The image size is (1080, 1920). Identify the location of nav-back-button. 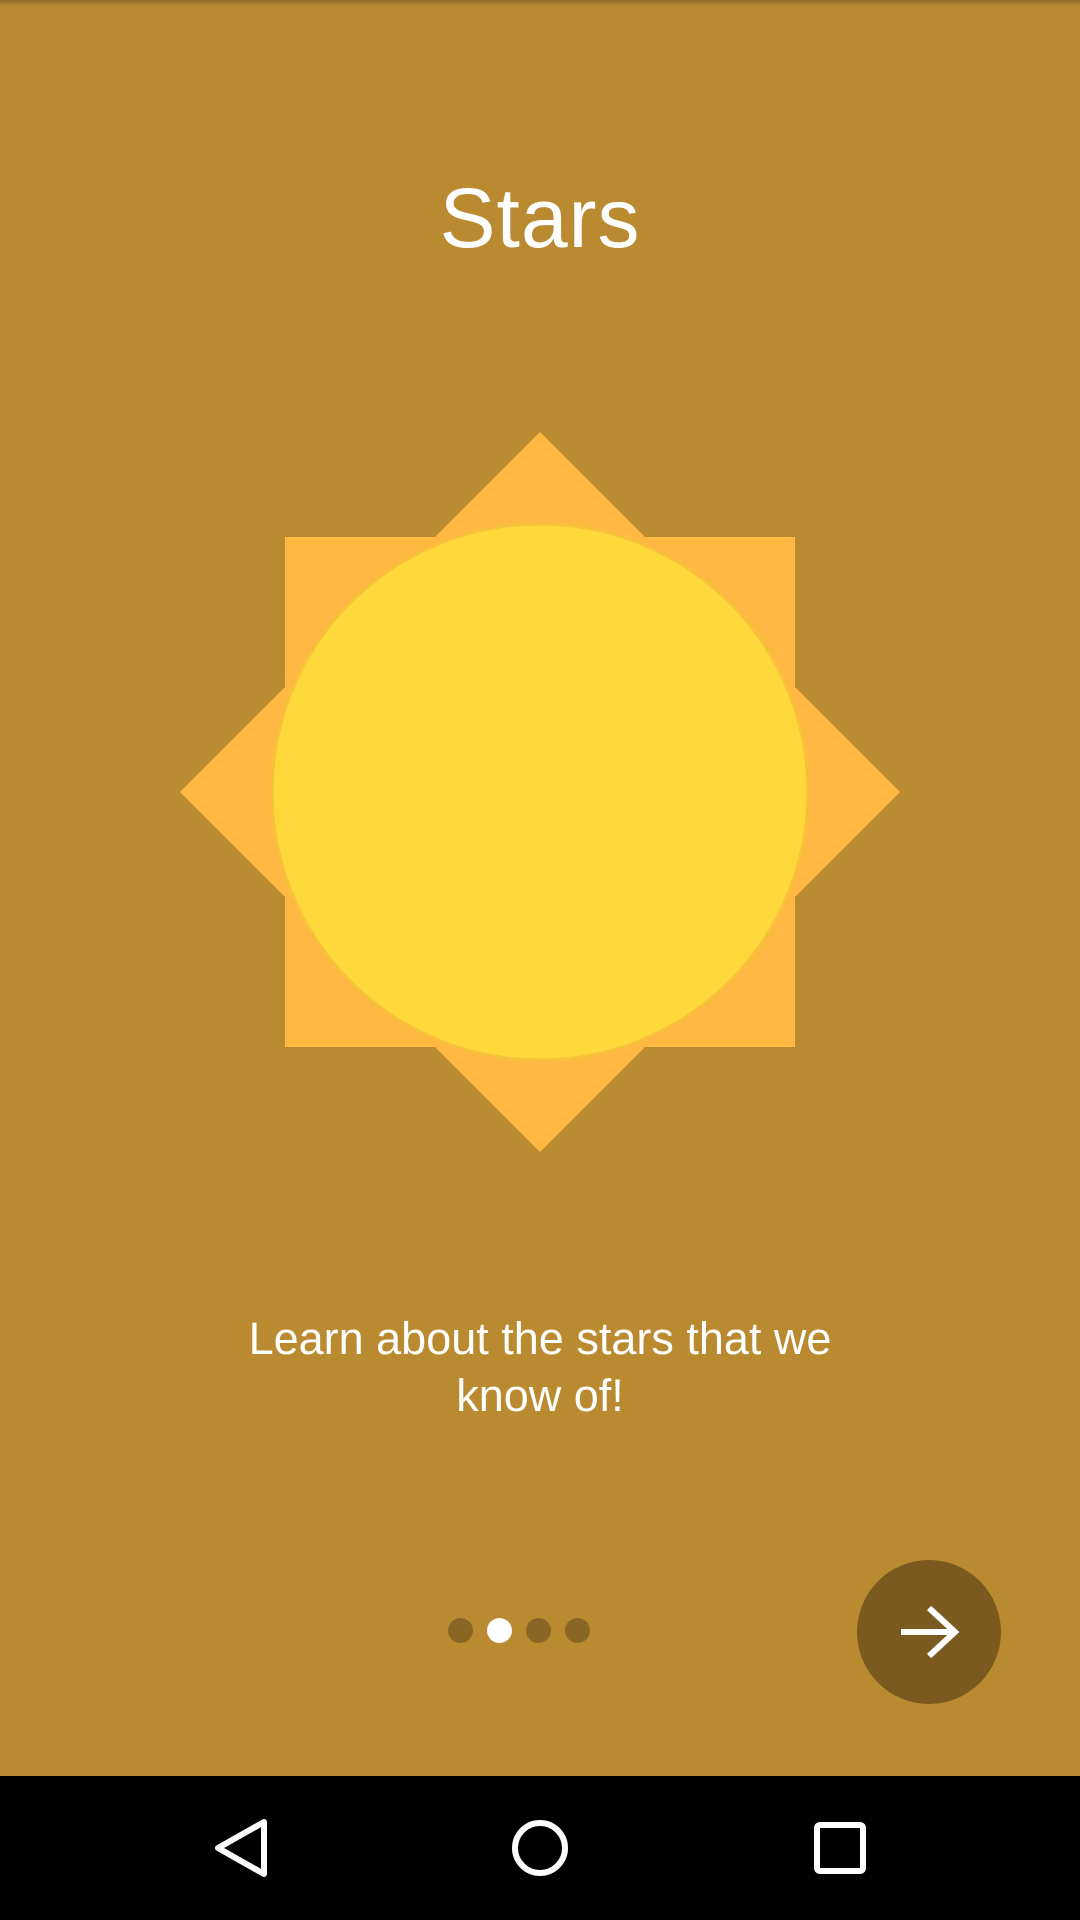
(240, 1848).